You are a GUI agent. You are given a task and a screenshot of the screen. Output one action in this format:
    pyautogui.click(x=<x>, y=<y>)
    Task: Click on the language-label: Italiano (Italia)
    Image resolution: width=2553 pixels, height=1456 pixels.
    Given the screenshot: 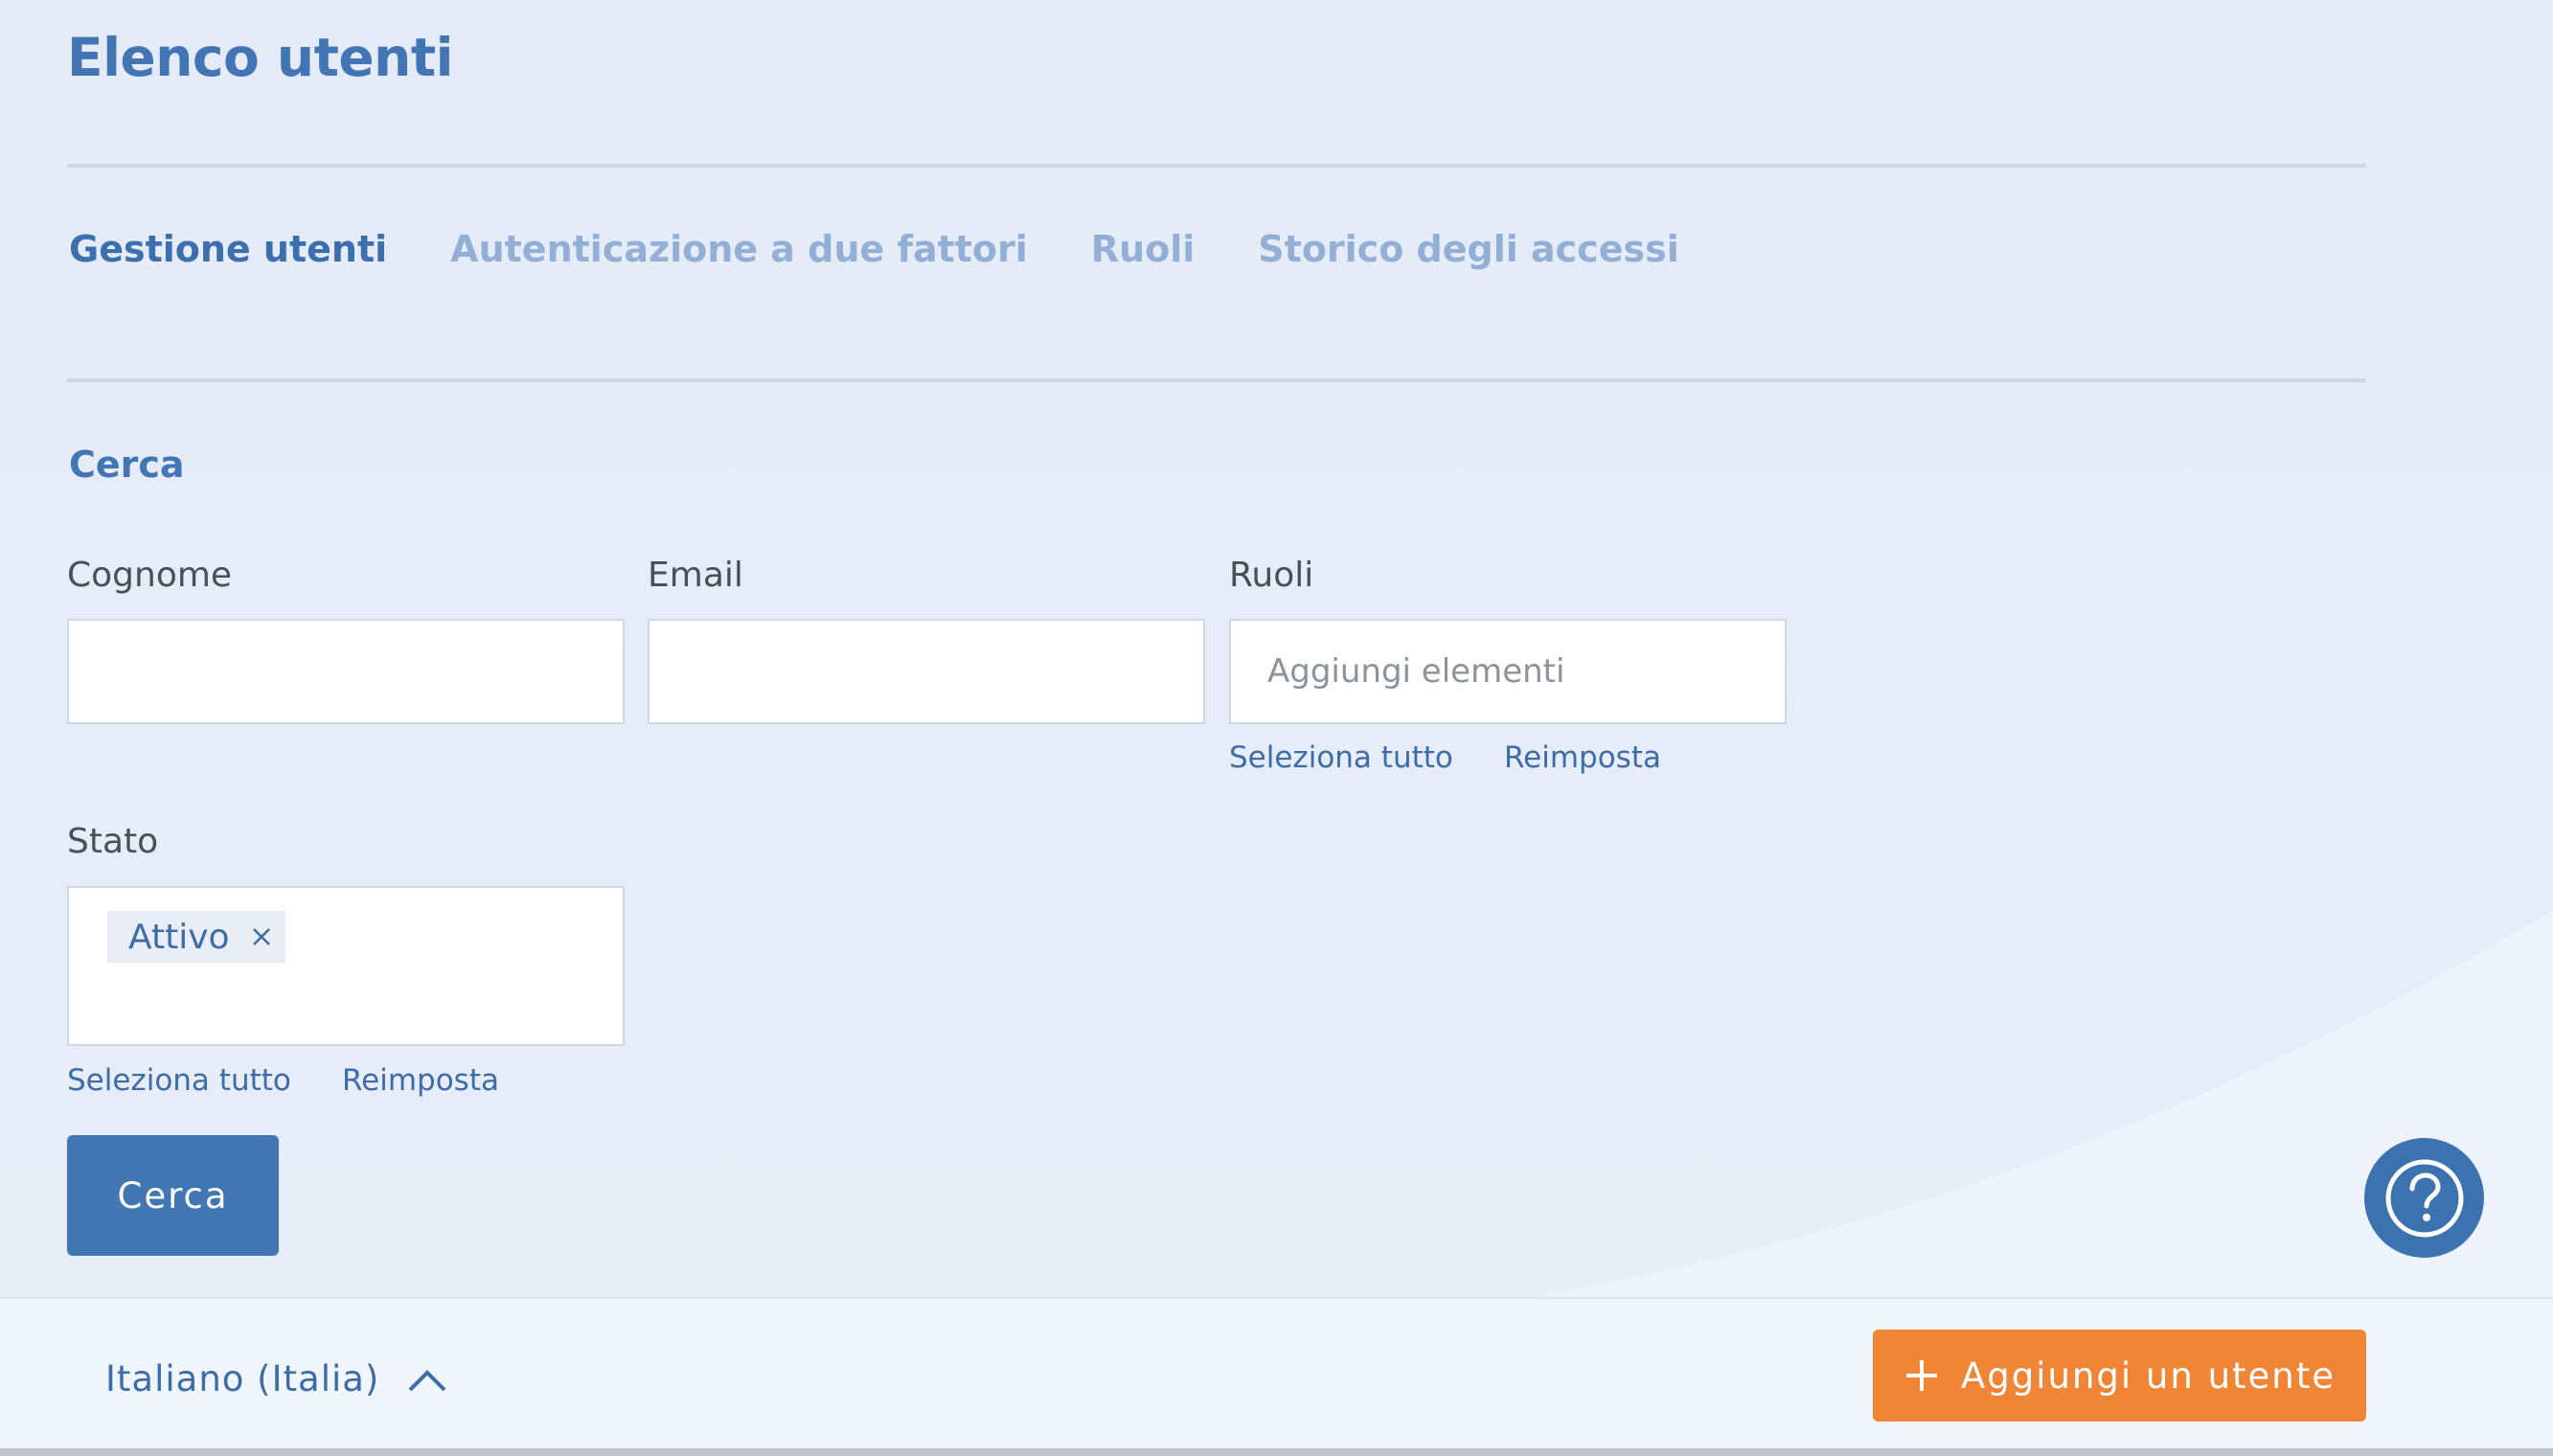 What is the action you would take?
    pyautogui.click(x=242, y=1378)
    